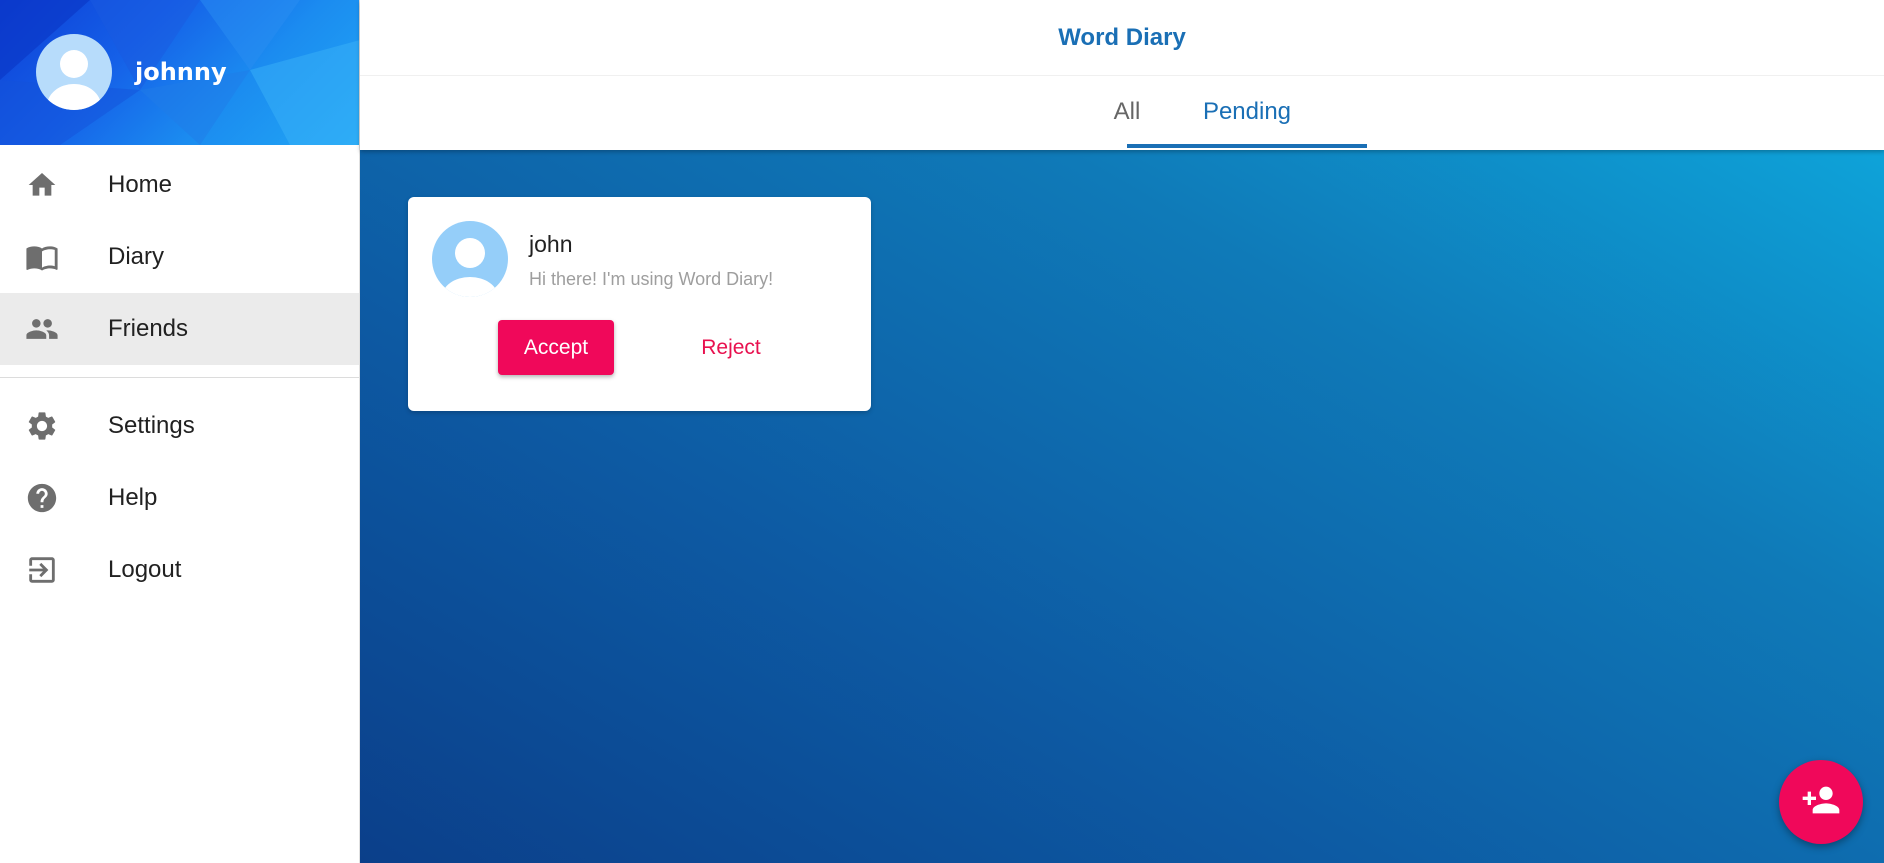 The width and height of the screenshot is (1884, 863). I want to click on nav-menu: Home Diary Friends Settings Help Logout, so click(179, 375).